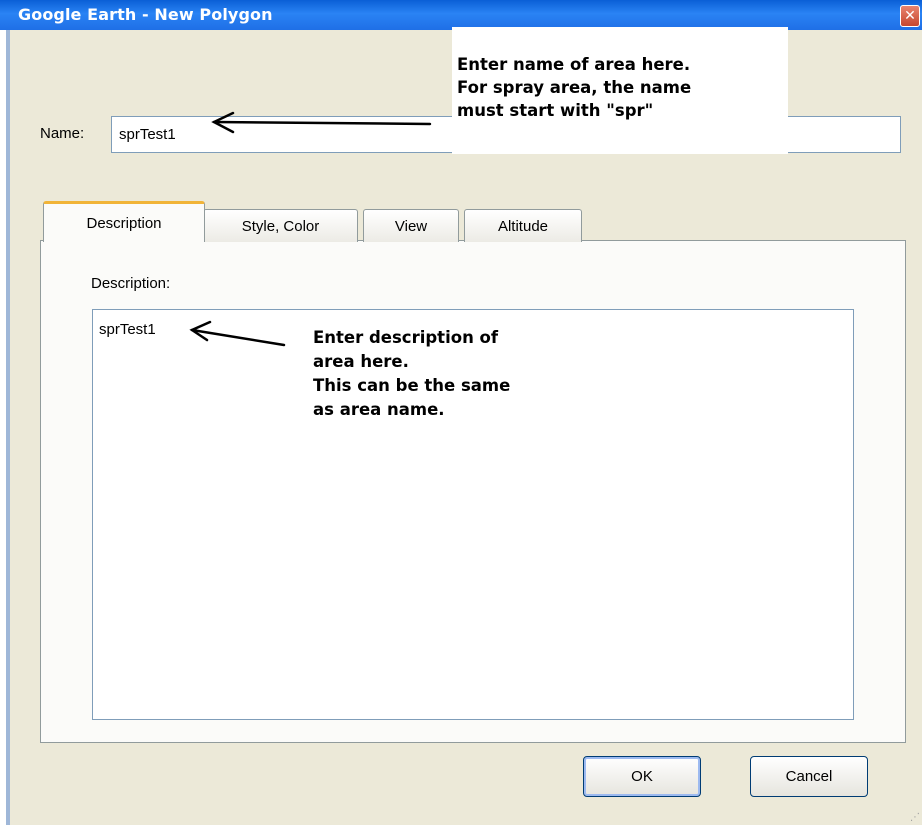  I want to click on resize-grip-icon: ⋰, so click(915, 817).